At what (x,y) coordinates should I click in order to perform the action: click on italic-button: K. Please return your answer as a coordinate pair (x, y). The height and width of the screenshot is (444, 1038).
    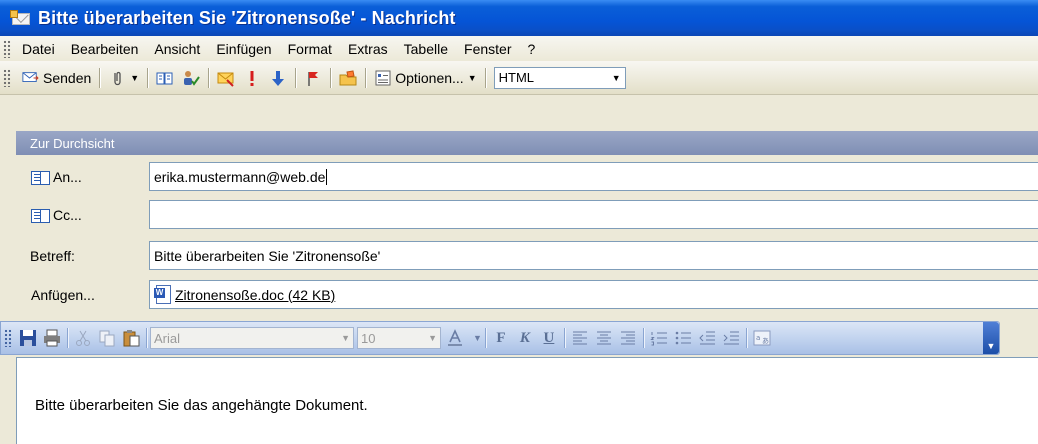
    Looking at the image, I should click on (525, 338).